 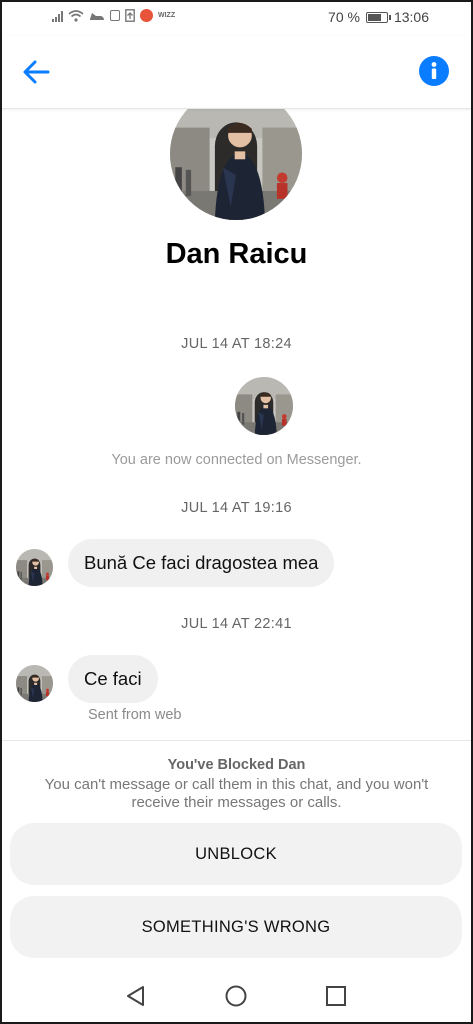 I want to click on back-button, so click(x=36, y=72).